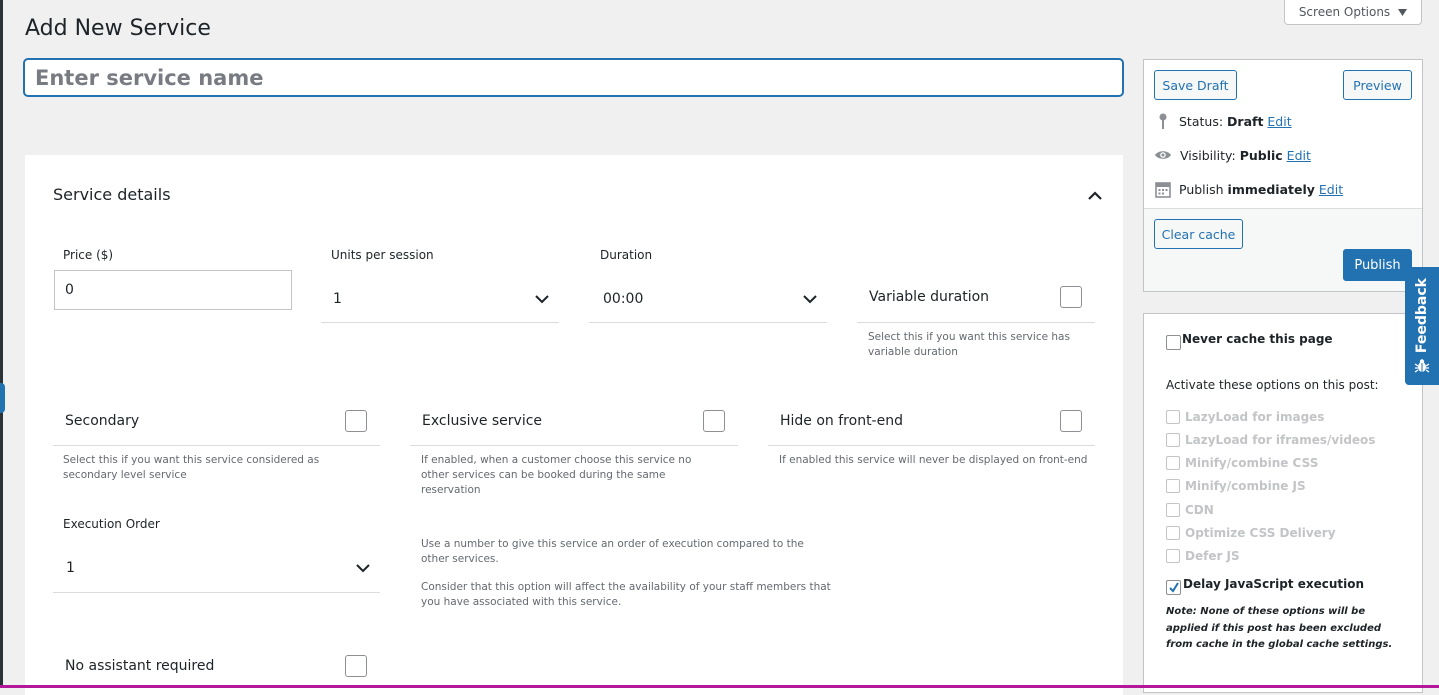  Describe the element at coordinates (69, 290) in the screenshot. I see `price-value: 0` at that location.